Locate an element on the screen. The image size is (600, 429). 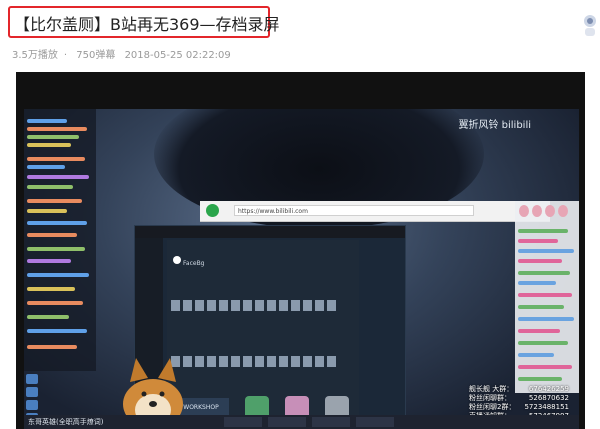
stream-chat-right is located at coordinates (547, 297).